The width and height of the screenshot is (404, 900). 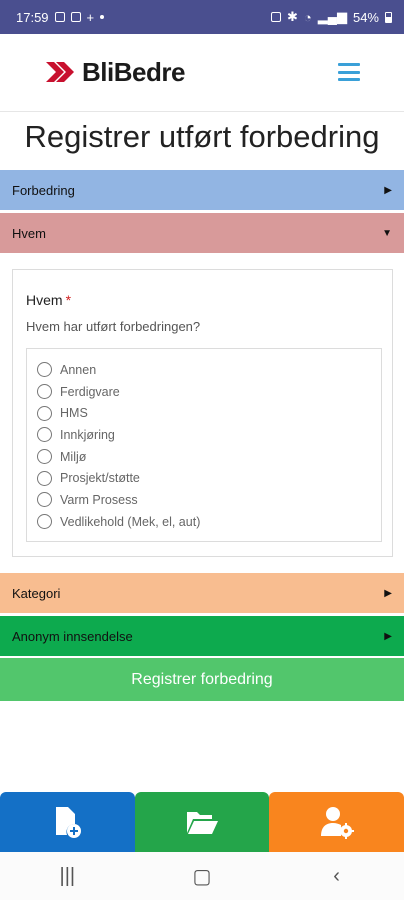 What do you see at coordinates (36, 593) in the screenshot?
I see `accordion-kategori-label: Kategori` at bounding box center [36, 593].